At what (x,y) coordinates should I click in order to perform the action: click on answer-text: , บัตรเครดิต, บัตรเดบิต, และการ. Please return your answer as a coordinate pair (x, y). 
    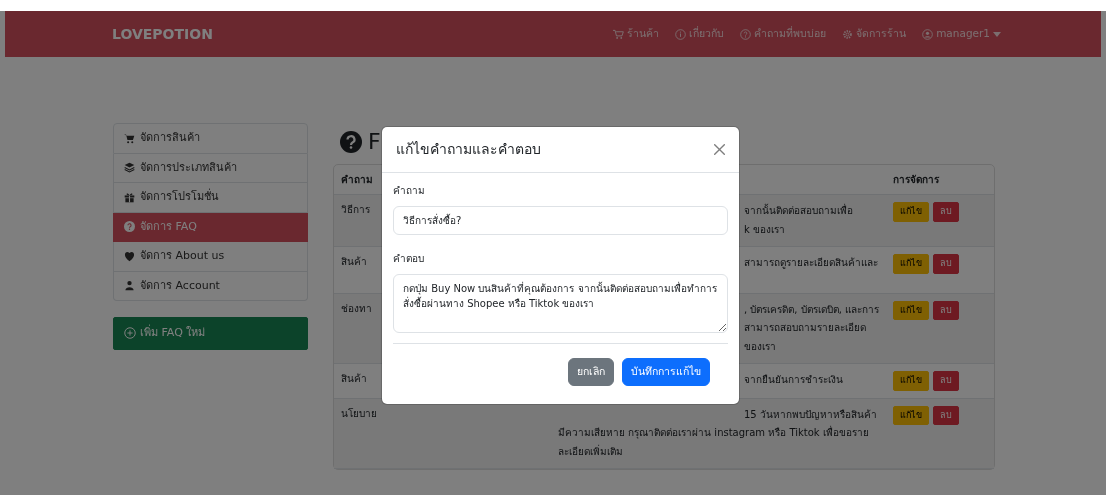
    Looking at the image, I should click on (812, 309).